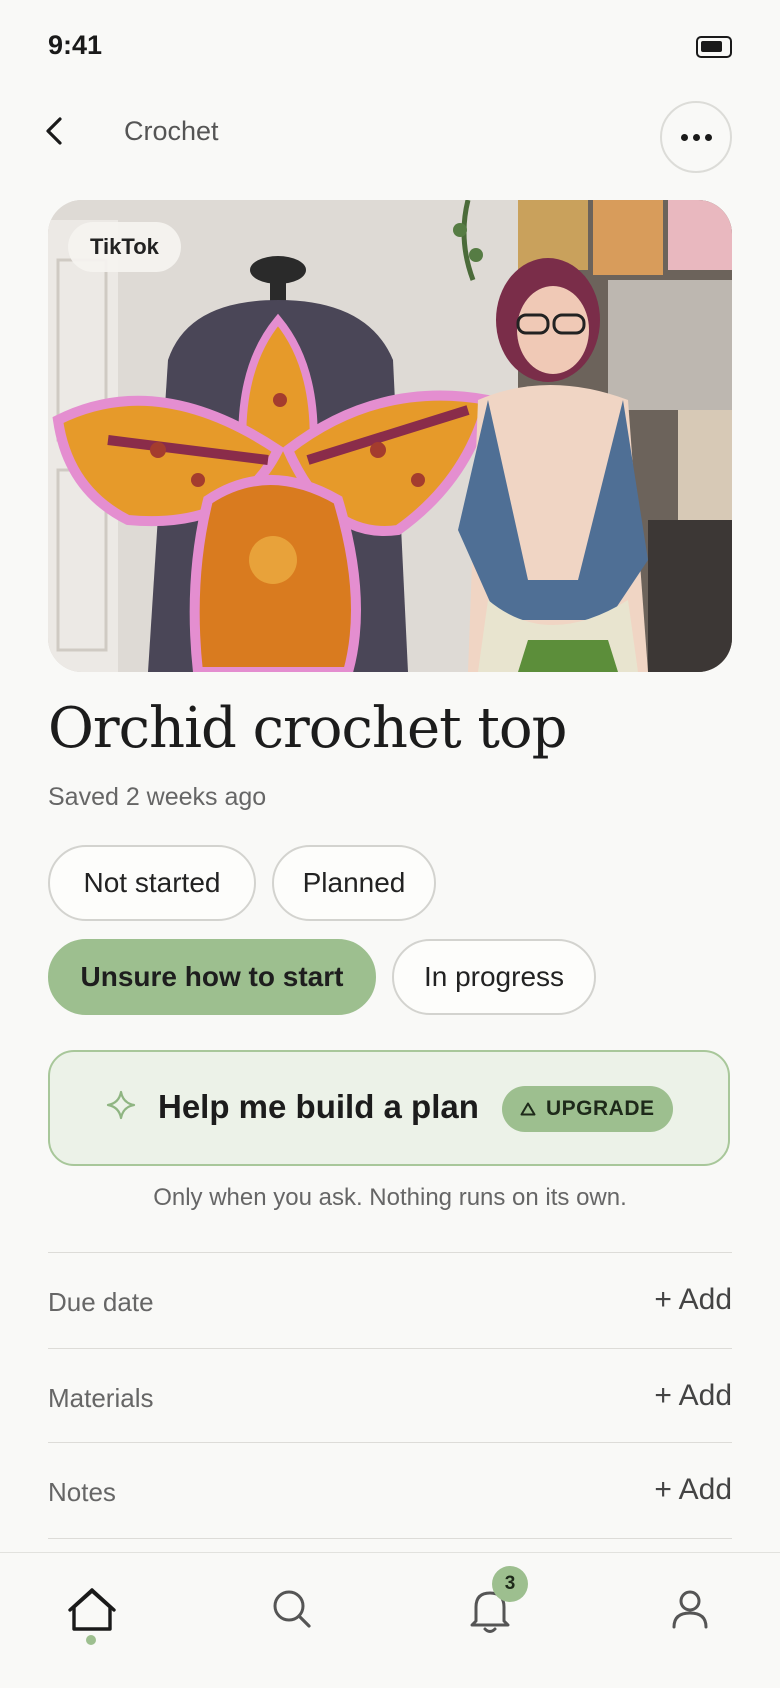 The height and width of the screenshot is (1688, 780). I want to click on triangle-up-icon, so click(528, 1109).